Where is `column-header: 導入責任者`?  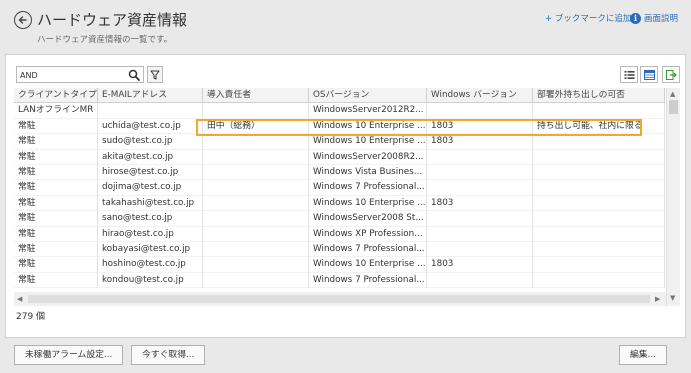
column-header: 導入責任者 is located at coordinates (256, 96).